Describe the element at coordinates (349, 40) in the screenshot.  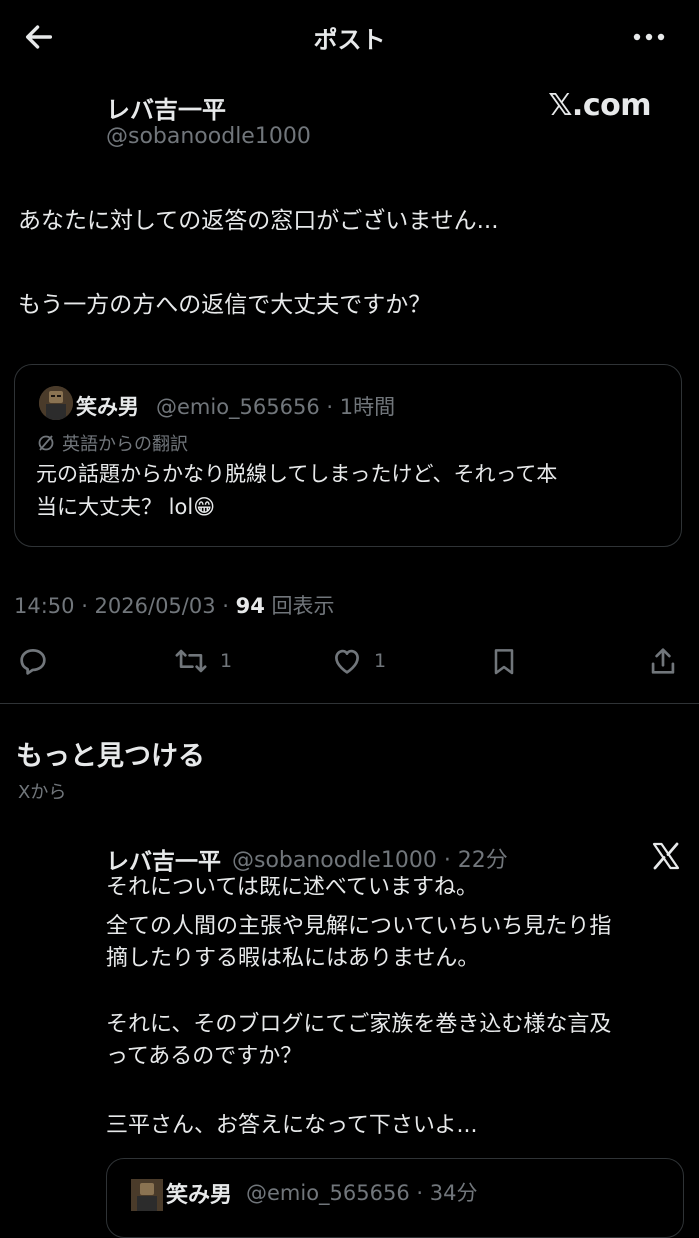
I see `page-title: ポスト` at that location.